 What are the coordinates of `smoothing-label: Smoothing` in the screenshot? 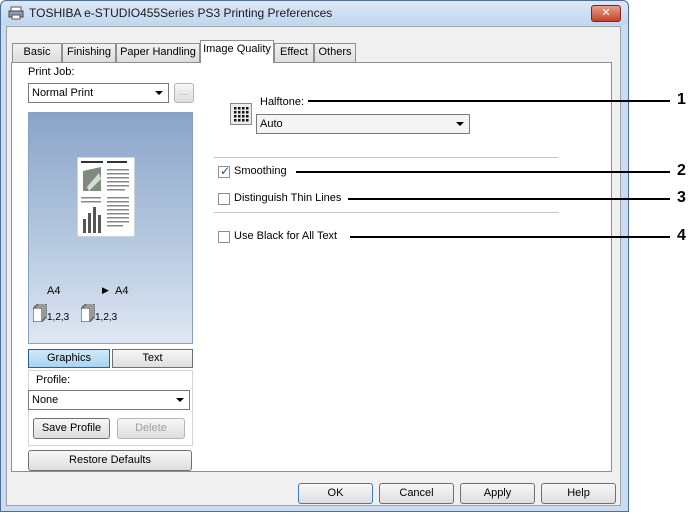 It's located at (260, 171).